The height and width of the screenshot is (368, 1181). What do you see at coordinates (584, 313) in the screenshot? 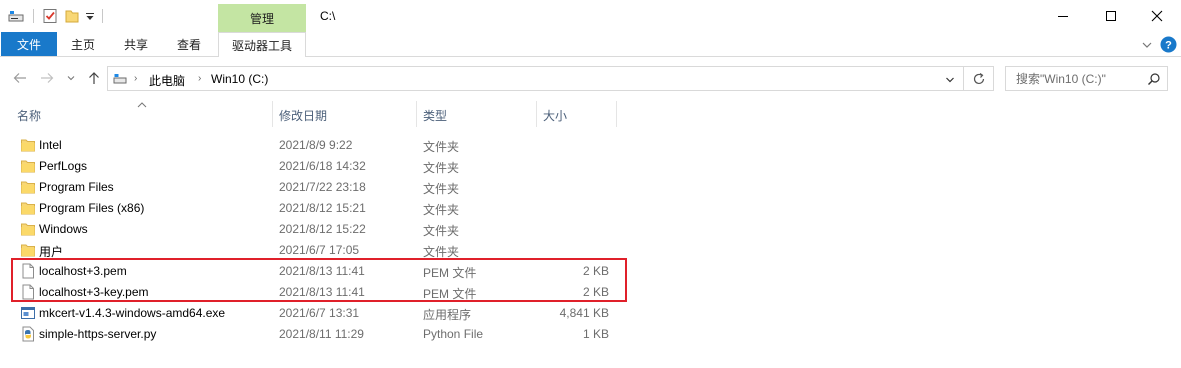
I see `file-size: 4,841 KB` at bounding box center [584, 313].